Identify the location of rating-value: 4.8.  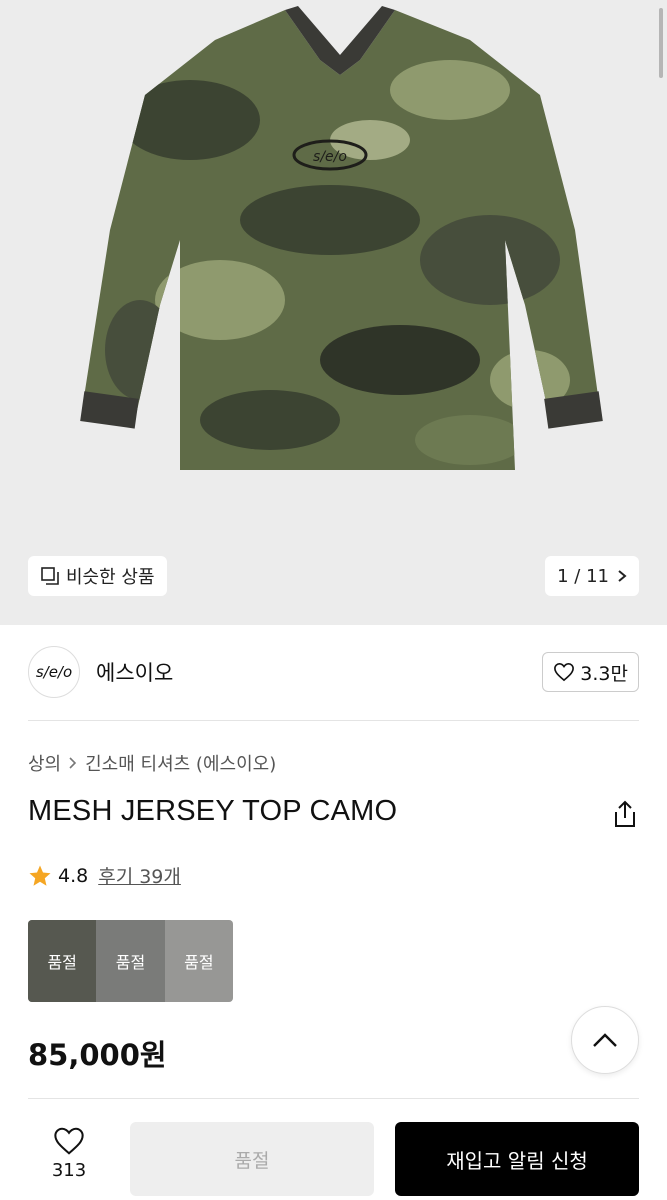
(73, 875).